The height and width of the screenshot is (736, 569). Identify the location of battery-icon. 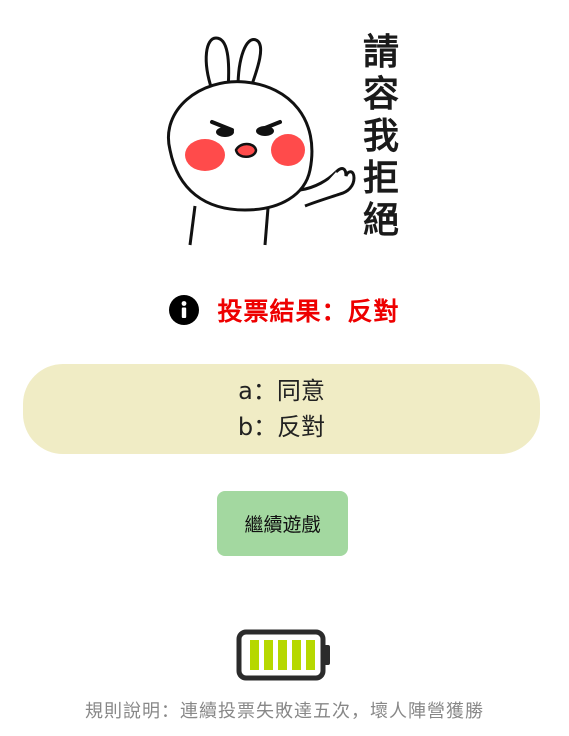
(283, 655).